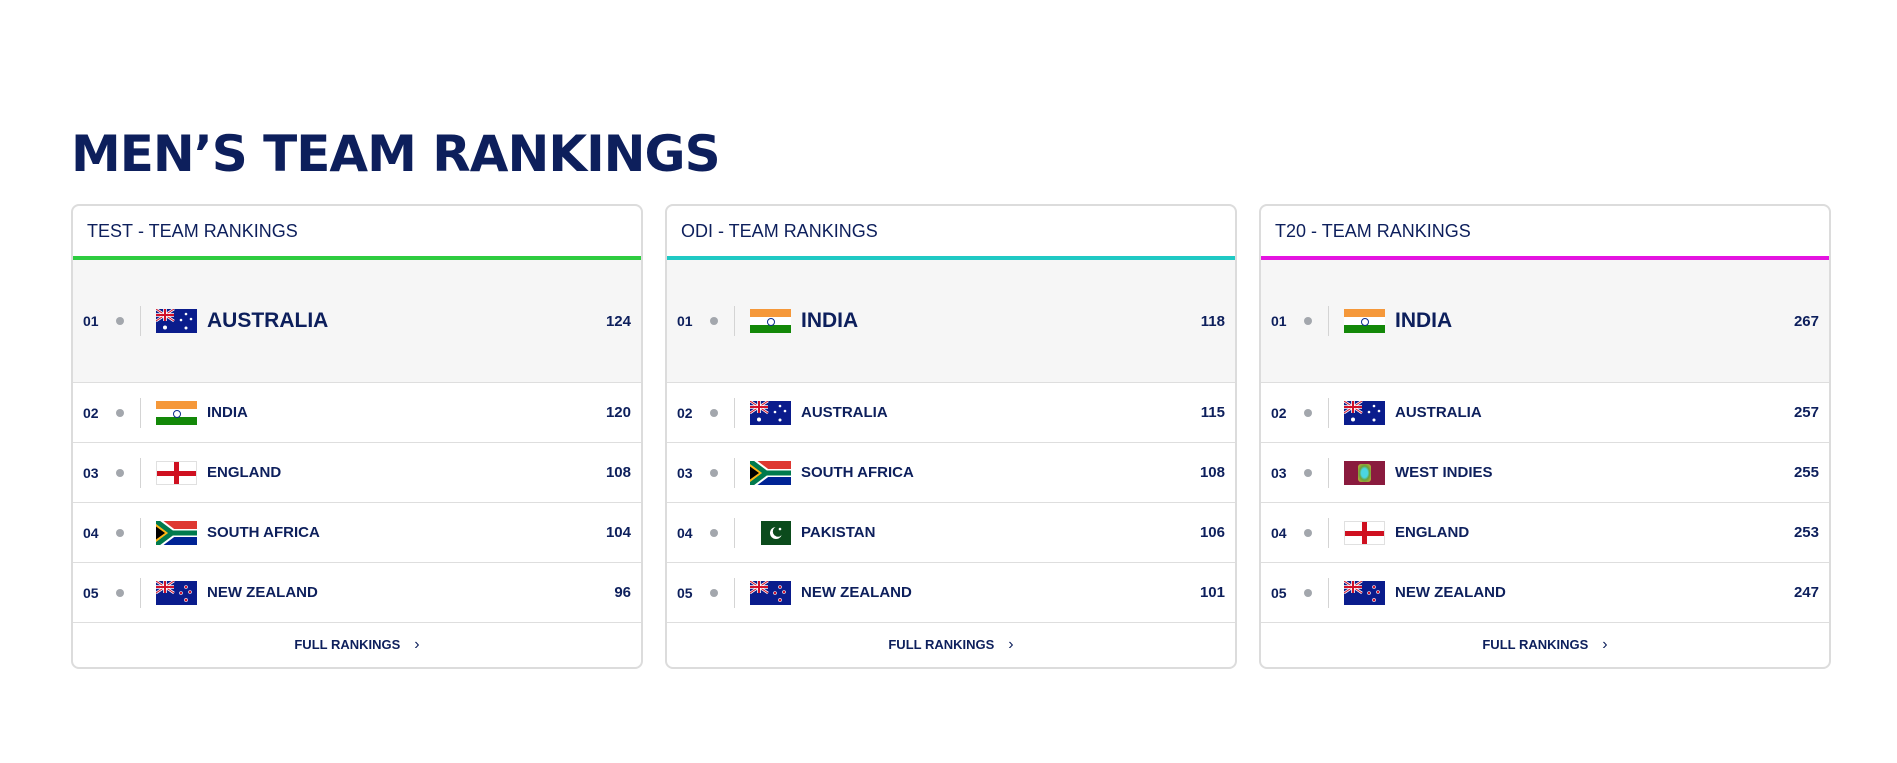  Describe the element at coordinates (618, 532) in the screenshot. I see `team-rating: 104` at that location.